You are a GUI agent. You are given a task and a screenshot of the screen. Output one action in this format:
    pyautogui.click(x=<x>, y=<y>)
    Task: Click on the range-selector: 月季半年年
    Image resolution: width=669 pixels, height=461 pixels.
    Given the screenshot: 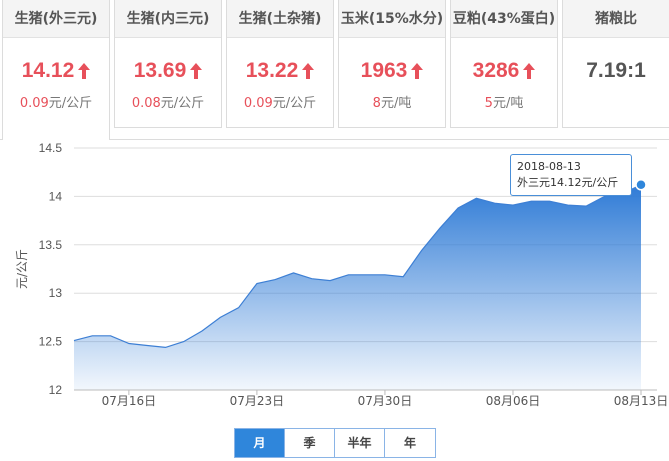 What is the action you would take?
    pyautogui.click(x=335, y=443)
    